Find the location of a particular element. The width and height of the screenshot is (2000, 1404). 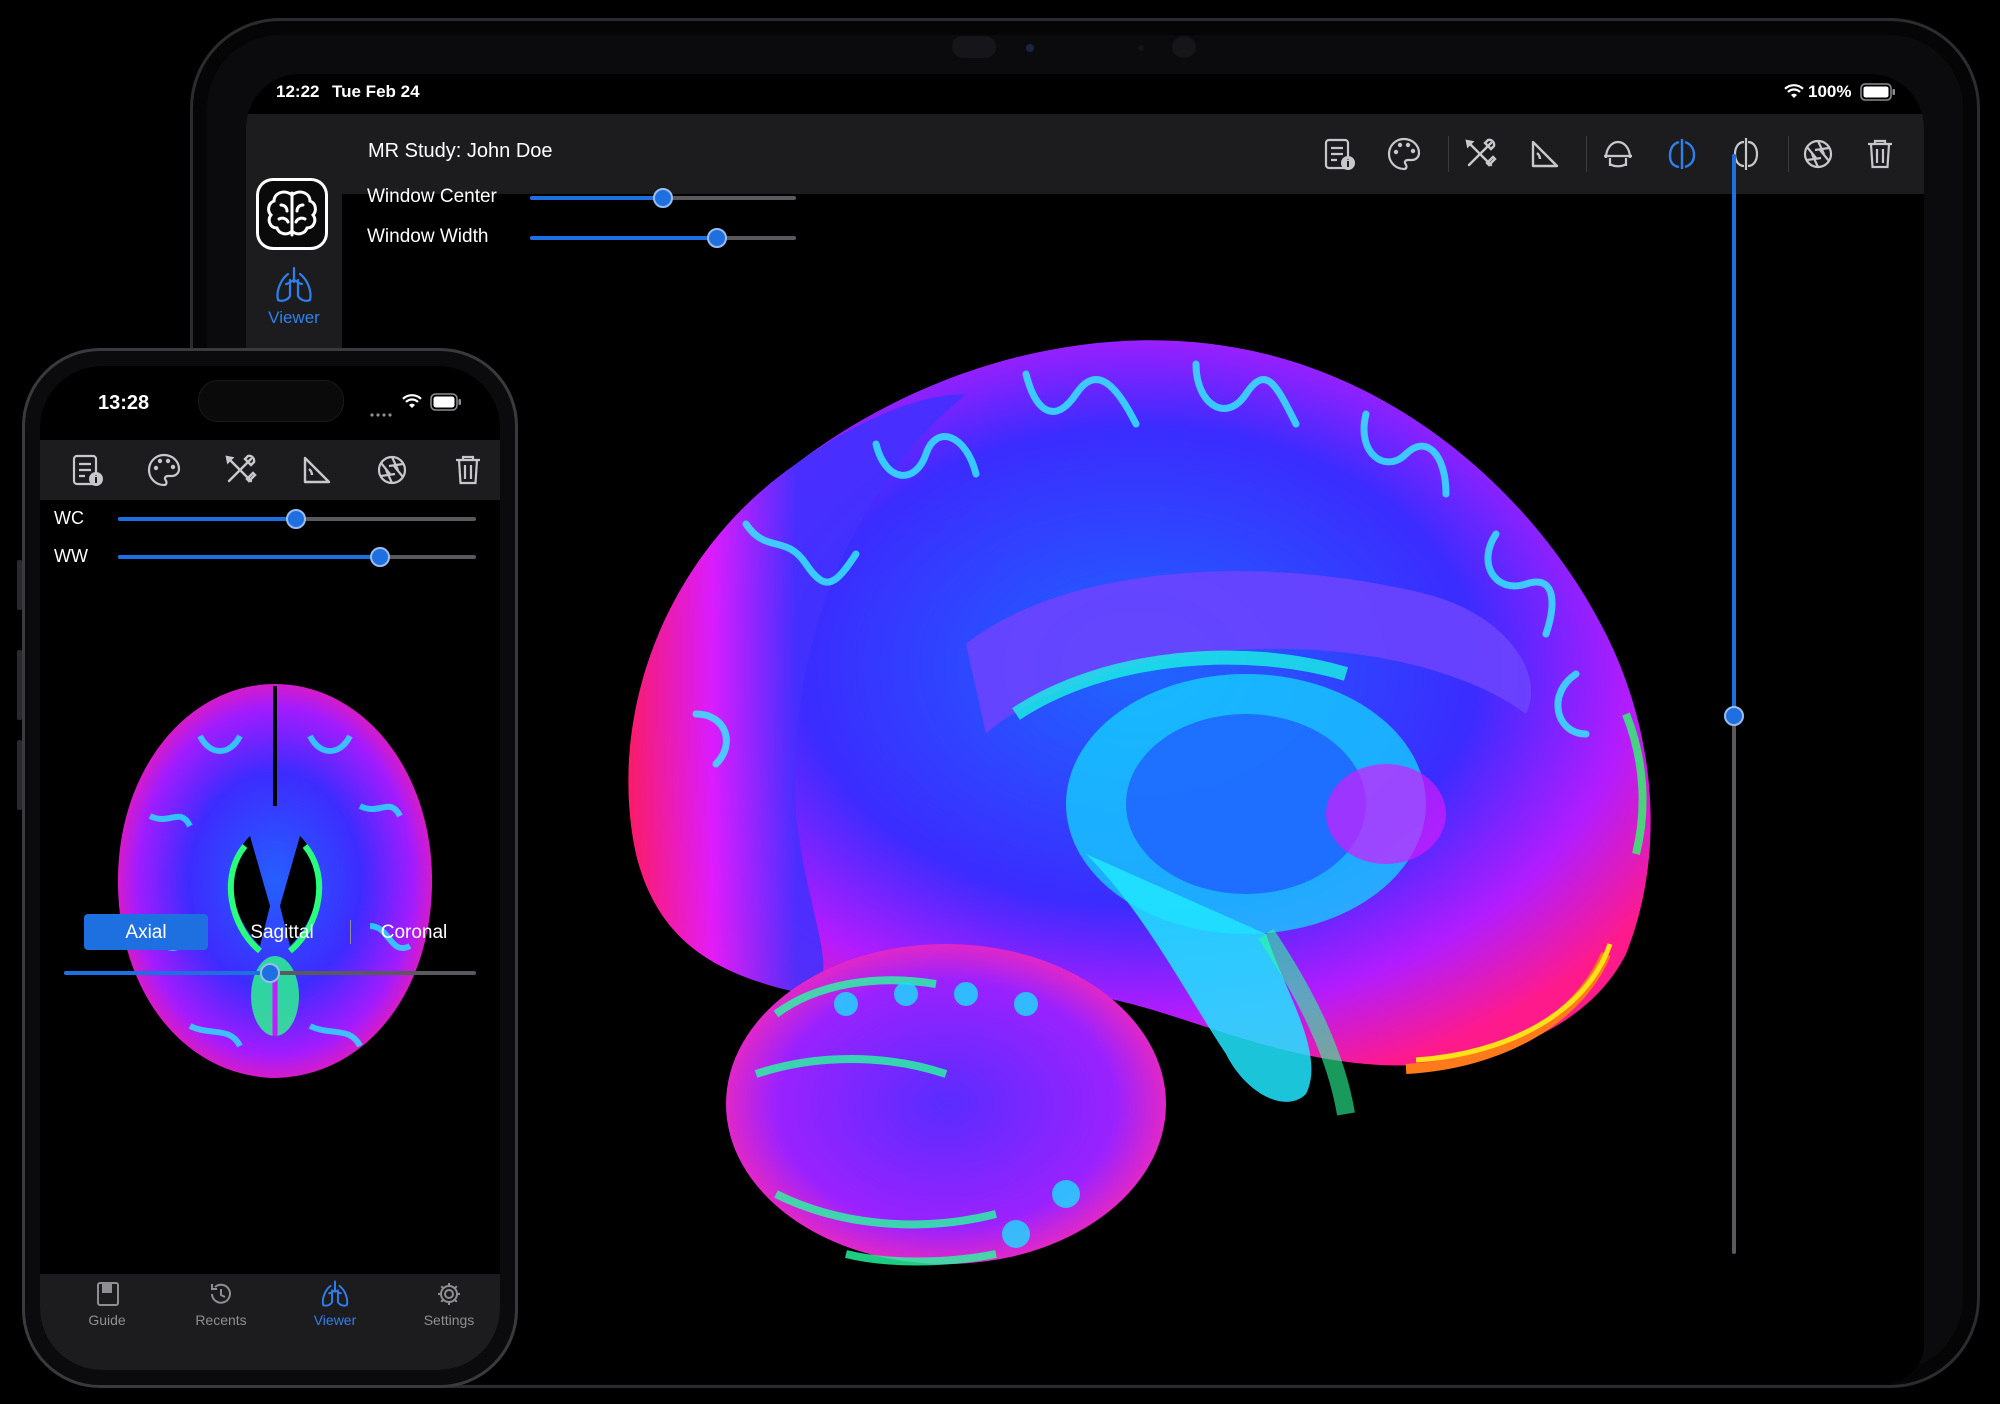

iphone-status-time: 13:28 is located at coordinates (124, 403).